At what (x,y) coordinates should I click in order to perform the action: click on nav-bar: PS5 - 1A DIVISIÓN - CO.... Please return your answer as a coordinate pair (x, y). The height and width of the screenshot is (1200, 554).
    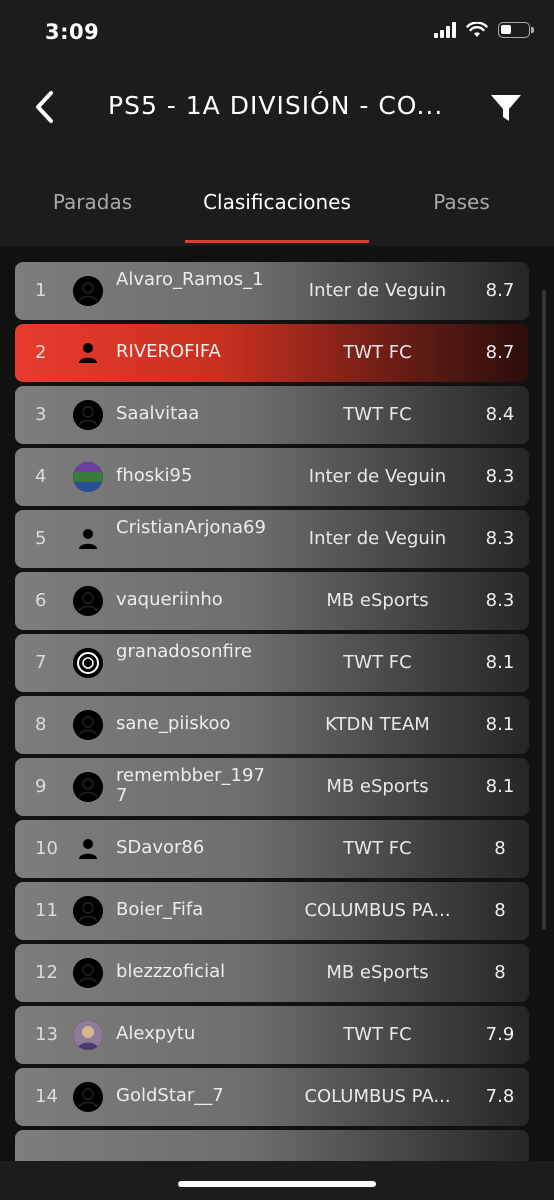
    Looking at the image, I should click on (277, 107).